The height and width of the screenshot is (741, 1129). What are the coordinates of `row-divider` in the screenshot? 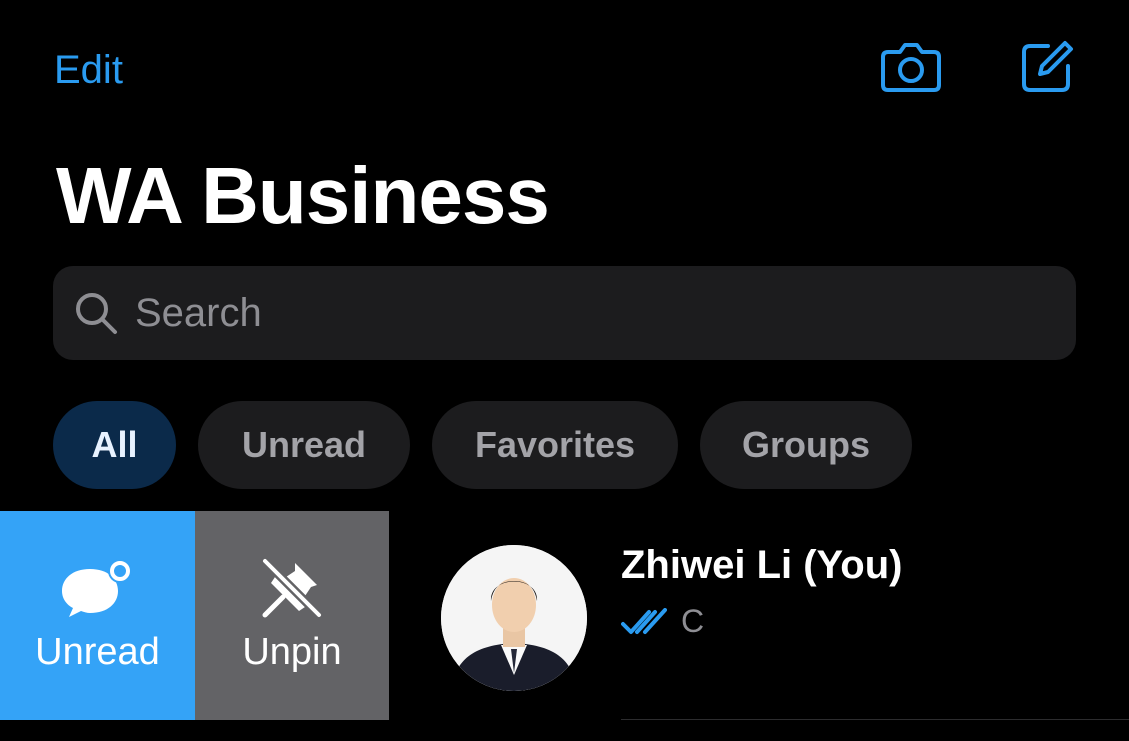 It's located at (875, 719).